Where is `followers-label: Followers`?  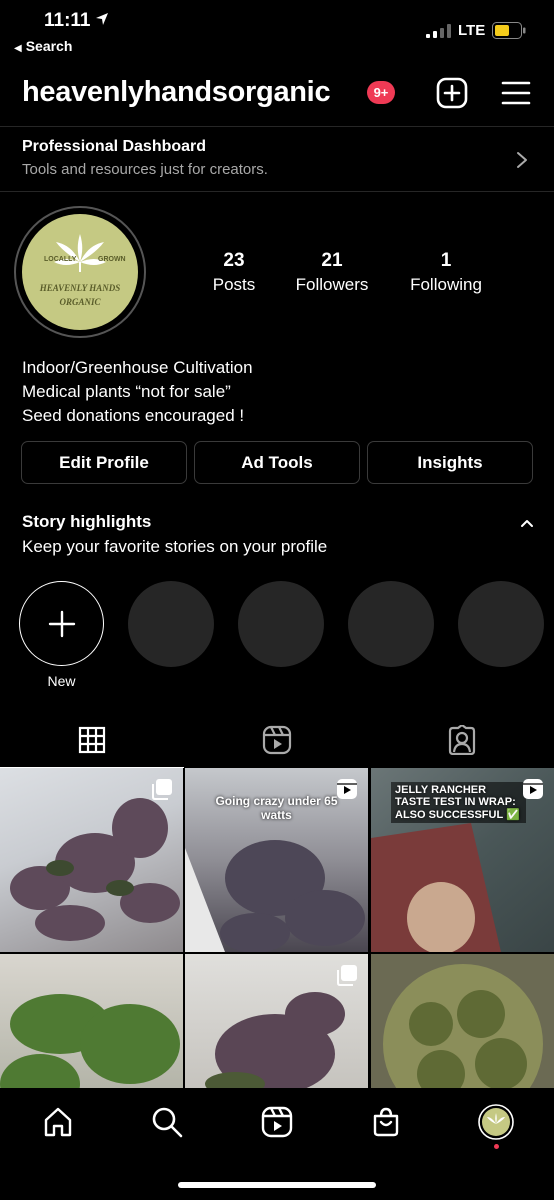 followers-label: Followers is located at coordinates (332, 284).